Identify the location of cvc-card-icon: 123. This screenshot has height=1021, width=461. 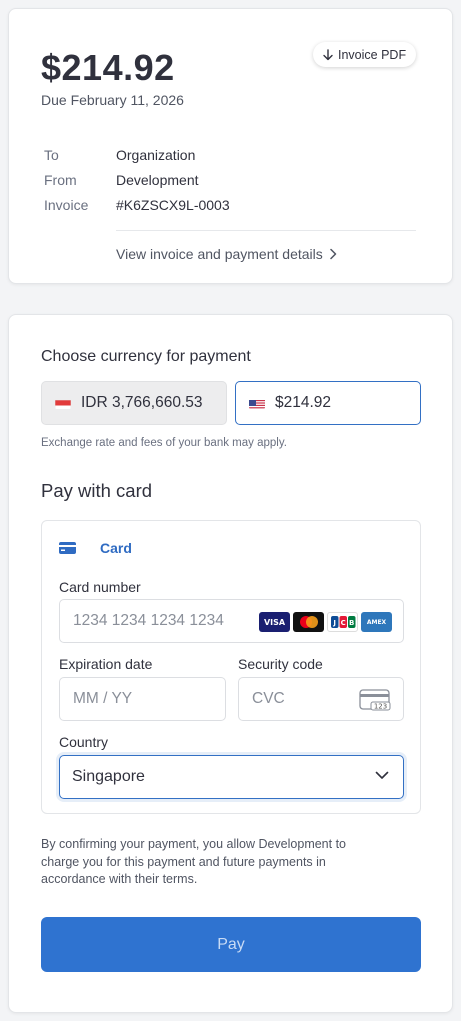
(375, 700).